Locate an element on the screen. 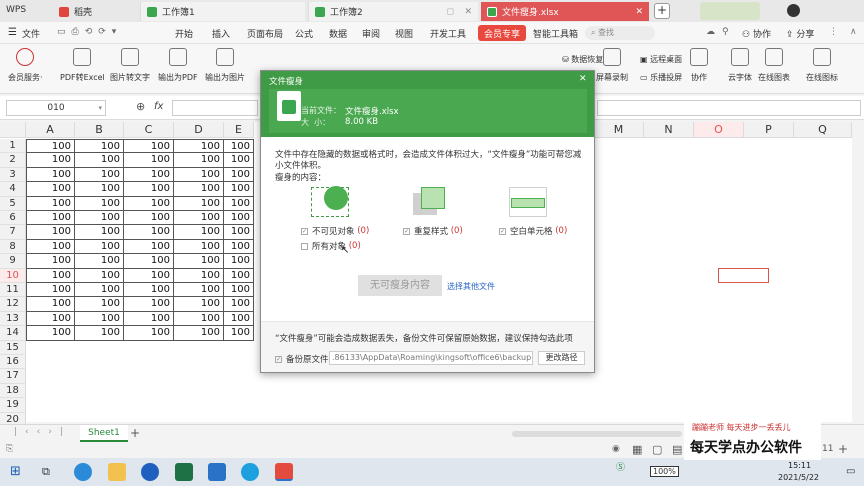 Image resolution: width=864 pixels, height=486 pixels. ribbon-online-icon: 在线图标 is located at coordinates (822, 65).